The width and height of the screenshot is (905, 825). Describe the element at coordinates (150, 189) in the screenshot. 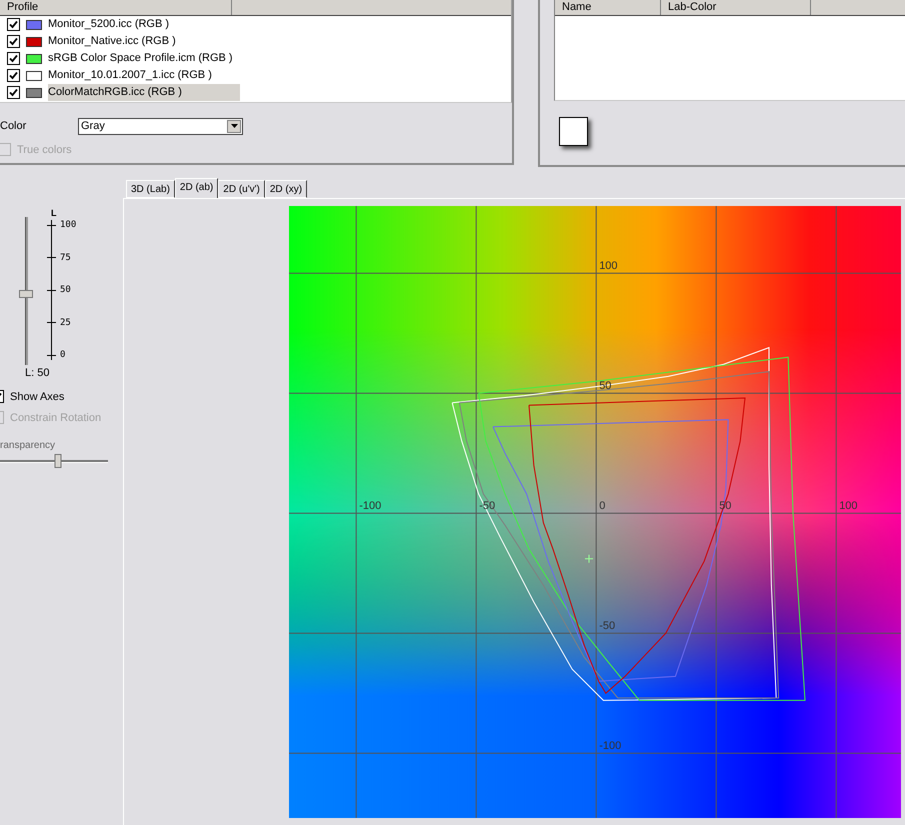

I see `view-tab: 3D (Lab)` at that location.